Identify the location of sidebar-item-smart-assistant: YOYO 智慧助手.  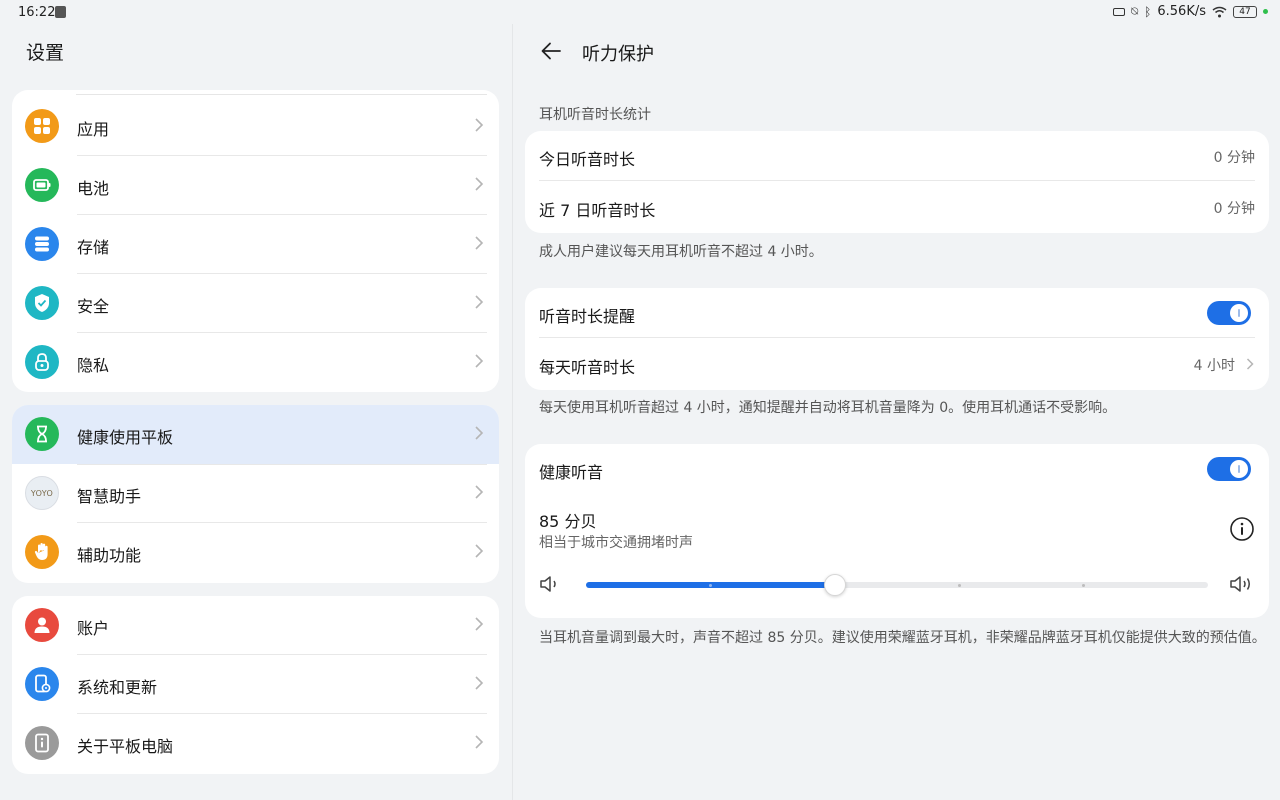
(255, 493).